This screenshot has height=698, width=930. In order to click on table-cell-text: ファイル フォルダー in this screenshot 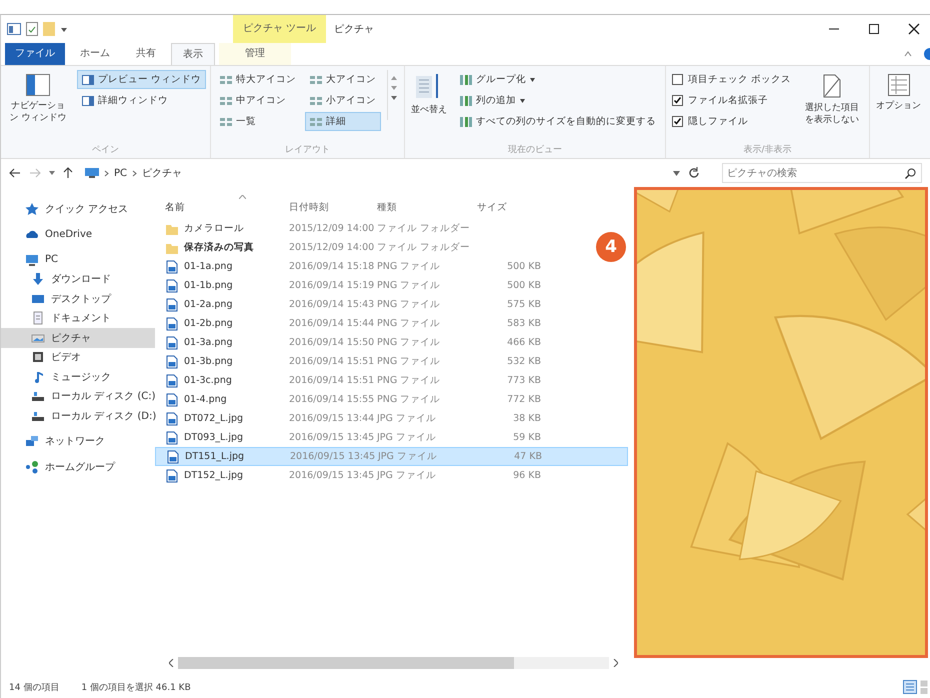, I will do `click(424, 228)`.